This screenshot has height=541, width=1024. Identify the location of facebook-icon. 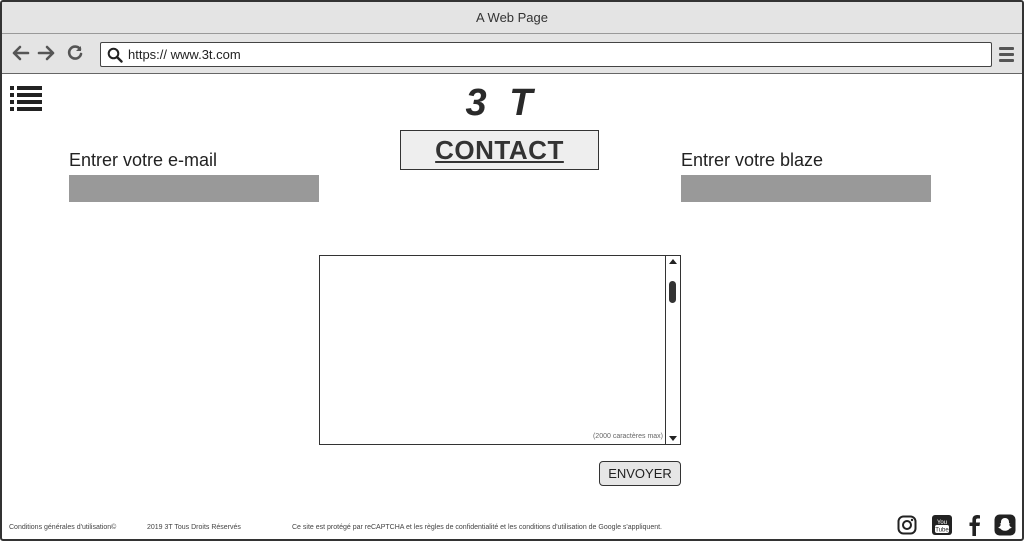
(975, 525).